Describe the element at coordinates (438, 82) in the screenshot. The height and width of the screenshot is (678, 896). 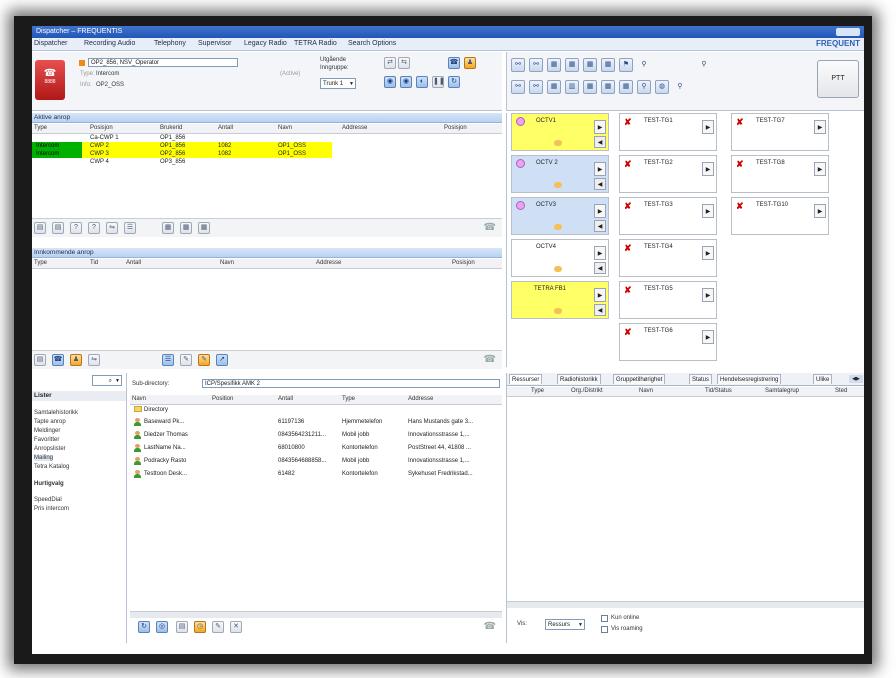
I see `hold-icon: ❚❚` at that location.